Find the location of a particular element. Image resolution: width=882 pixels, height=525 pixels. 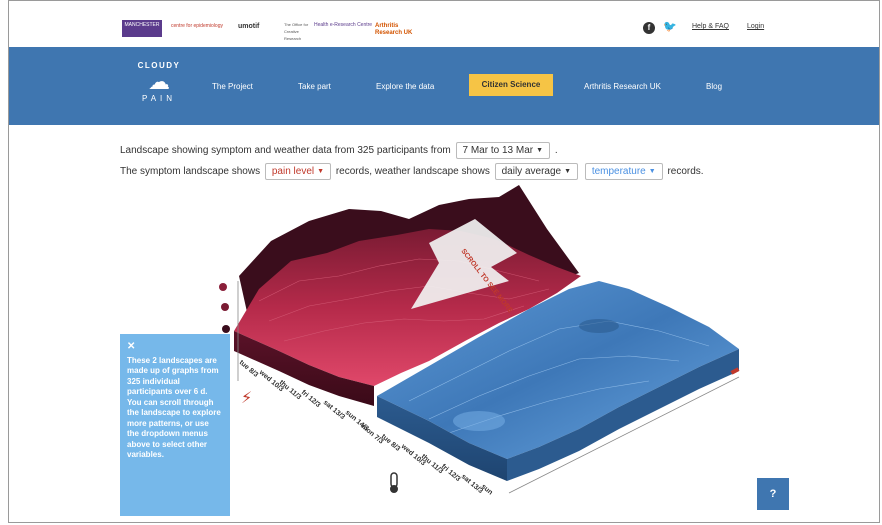

date-range-dropdown: 7 Mar to 13 Mar ▼ is located at coordinates (503, 150).